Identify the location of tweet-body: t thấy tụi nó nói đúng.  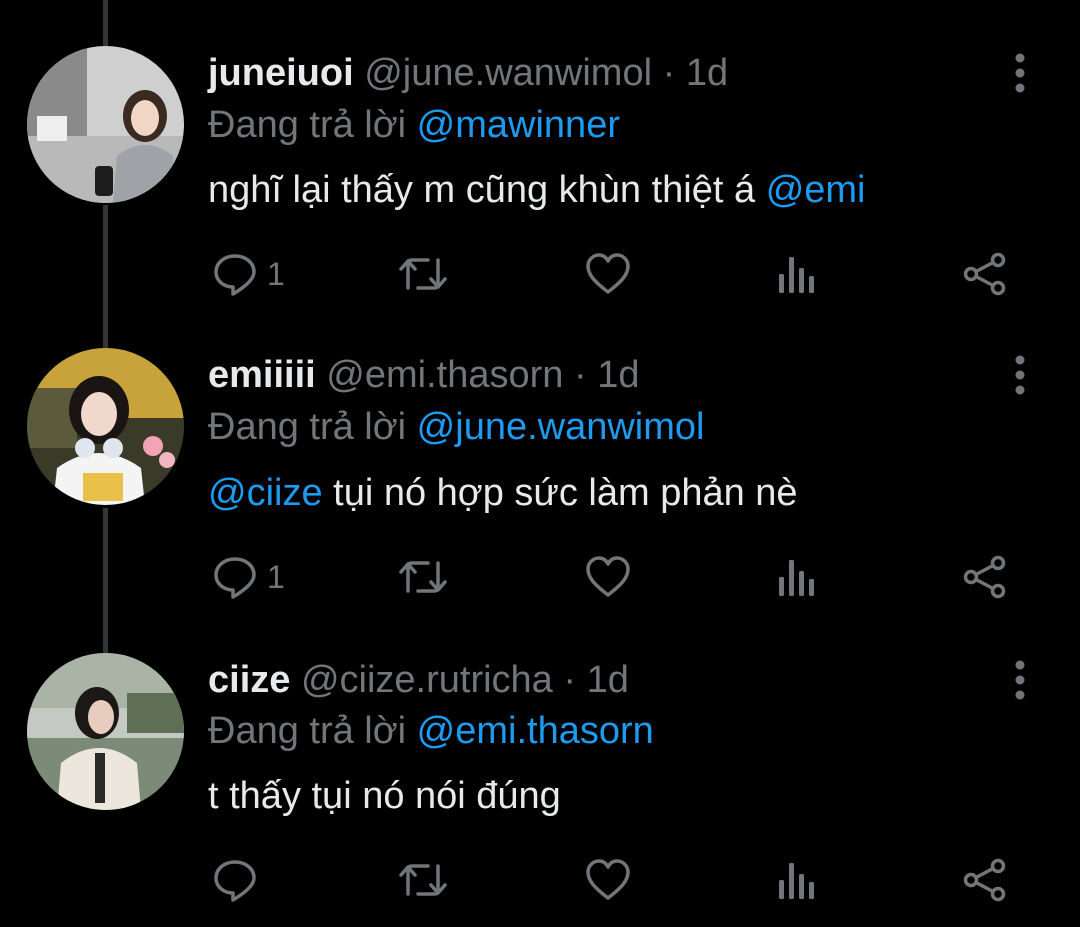
(384, 796).